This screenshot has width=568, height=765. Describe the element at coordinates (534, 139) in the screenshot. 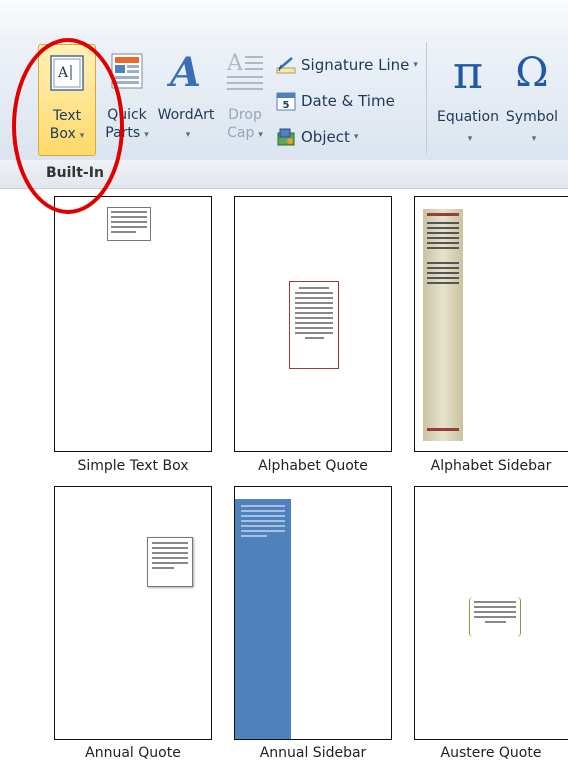

I see `symbol-dropdown-icon: ▾` at that location.